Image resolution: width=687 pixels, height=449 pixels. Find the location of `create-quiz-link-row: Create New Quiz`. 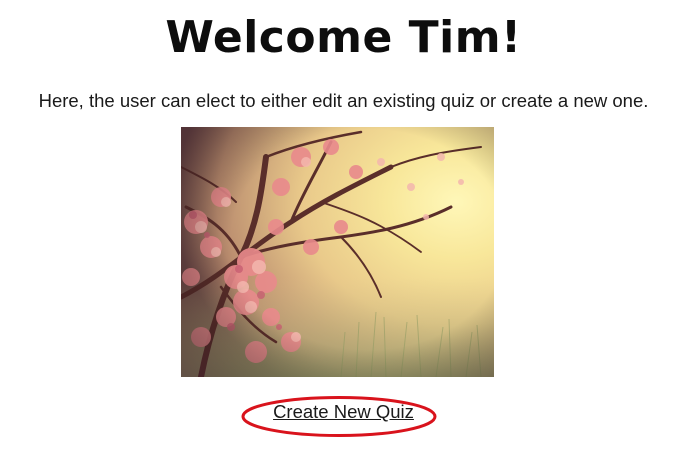

create-quiz-link-row: Create New Quiz is located at coordinates (343, 412).